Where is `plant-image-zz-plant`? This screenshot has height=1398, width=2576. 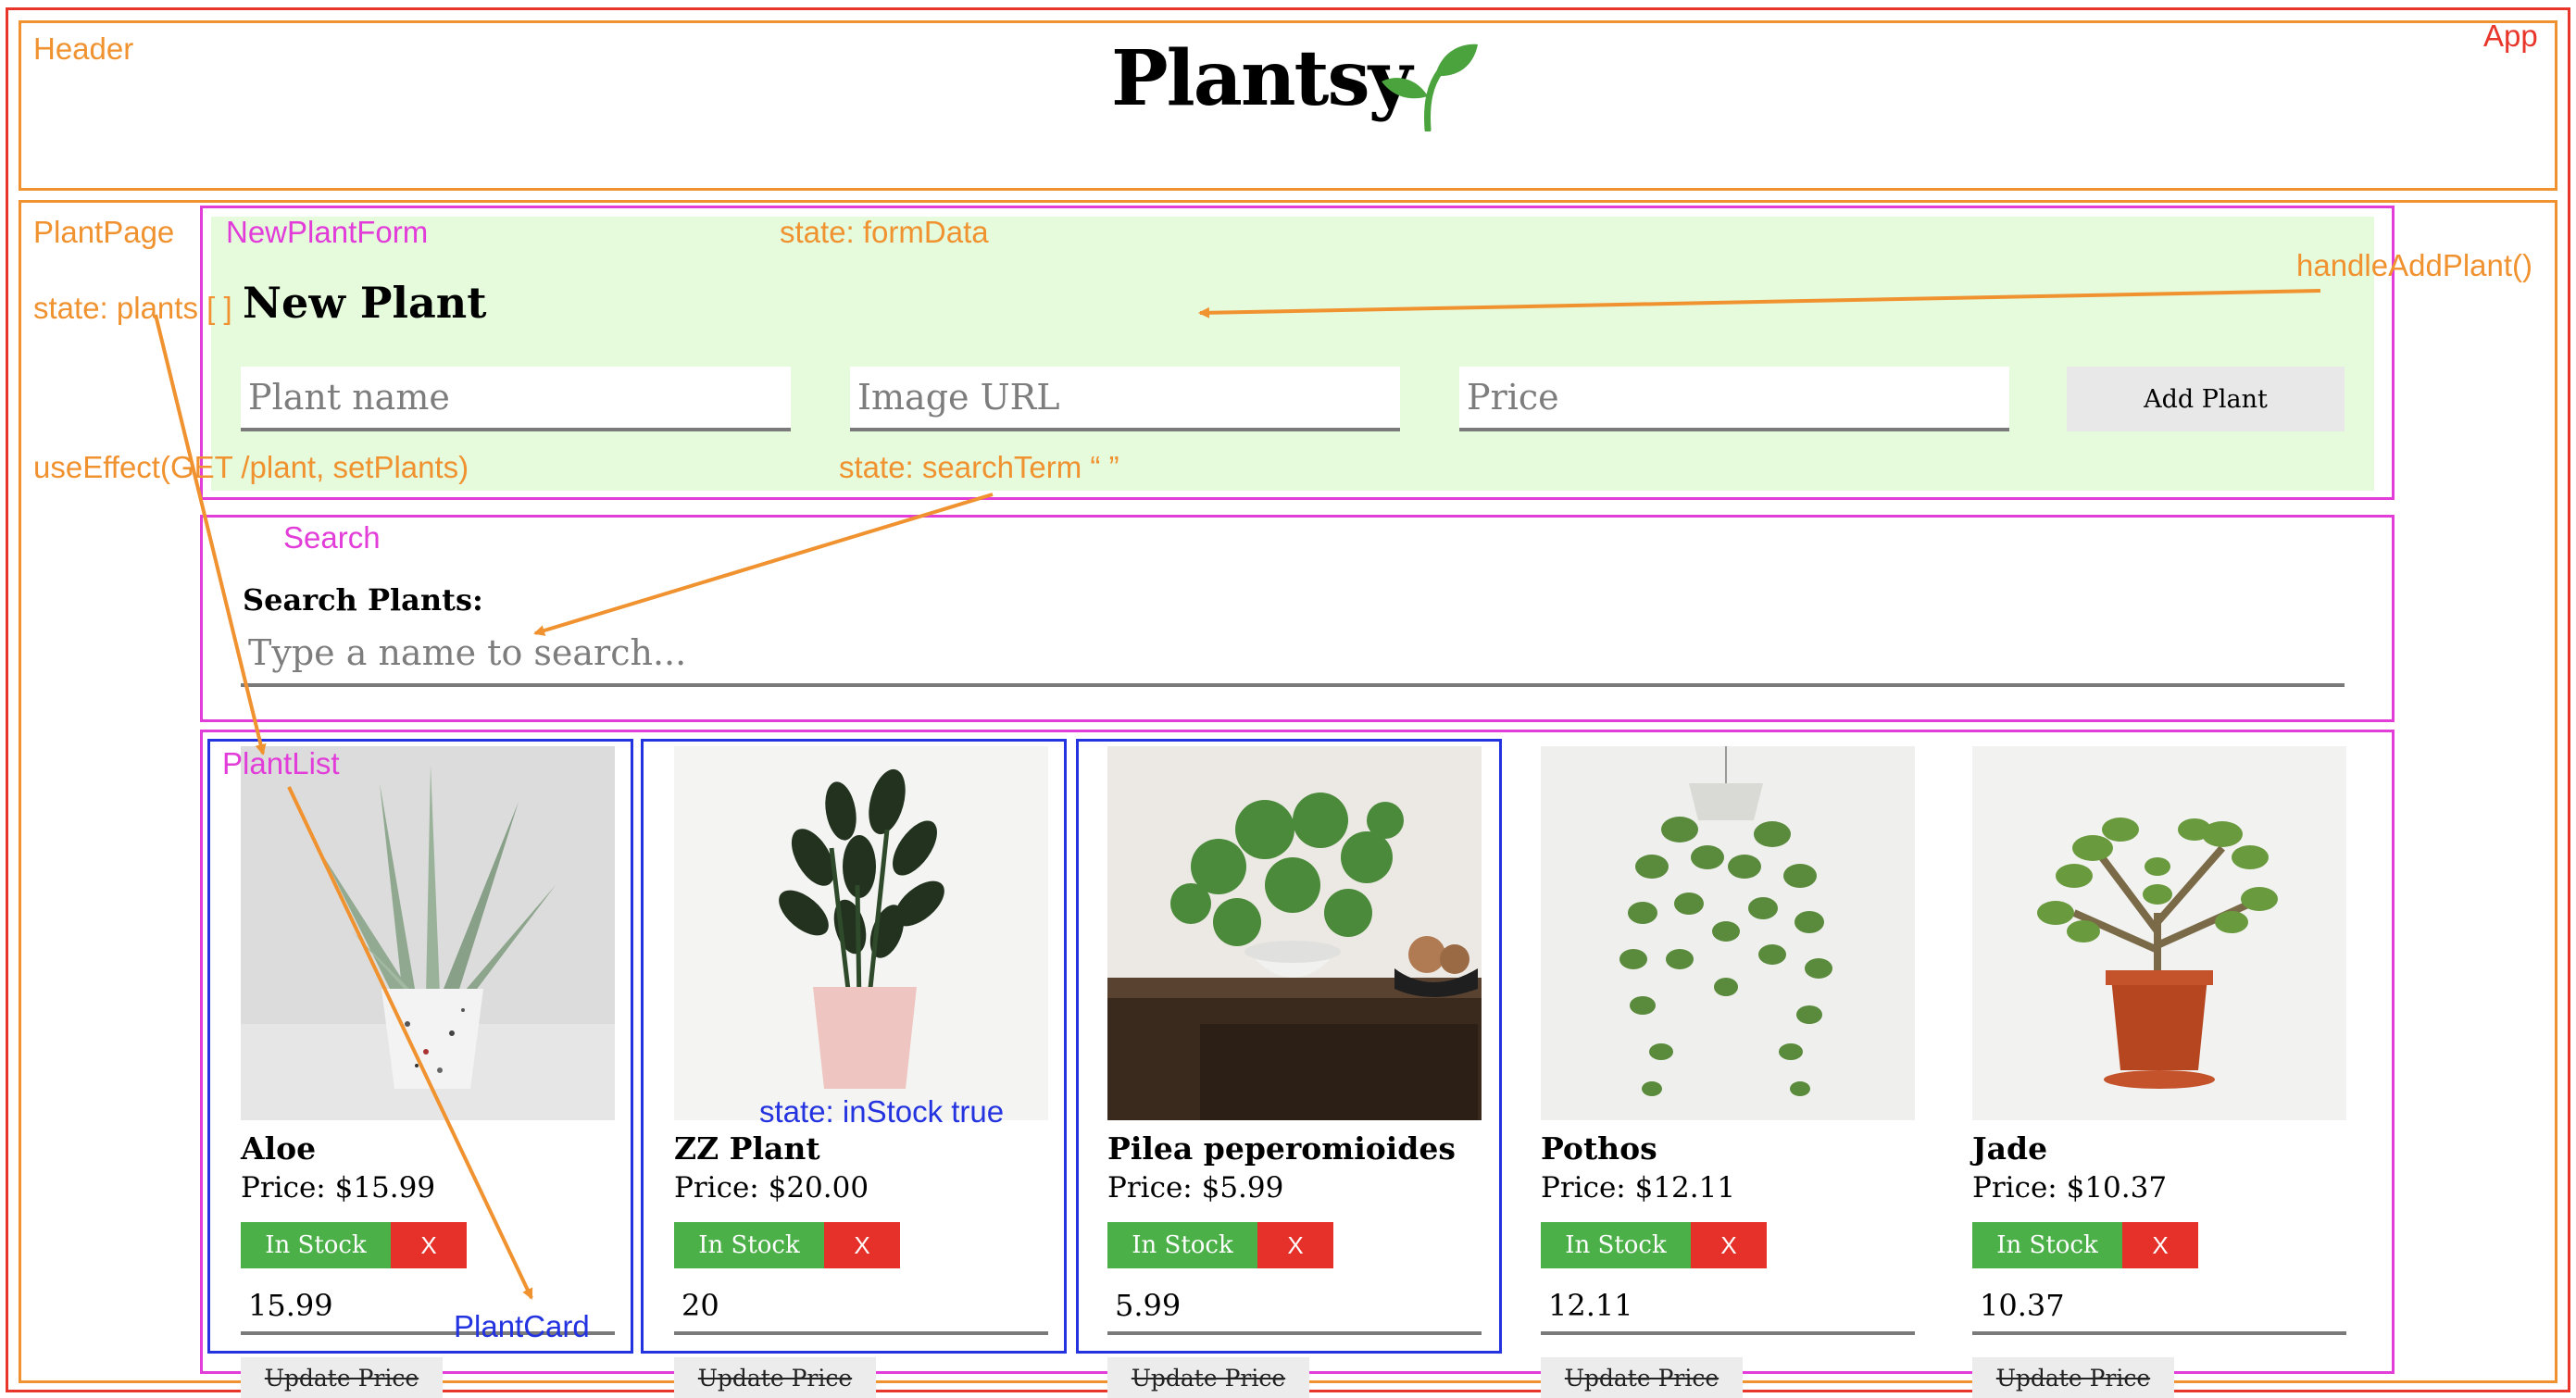
plant-image-zz-plant is located at coordinates (861, 933).